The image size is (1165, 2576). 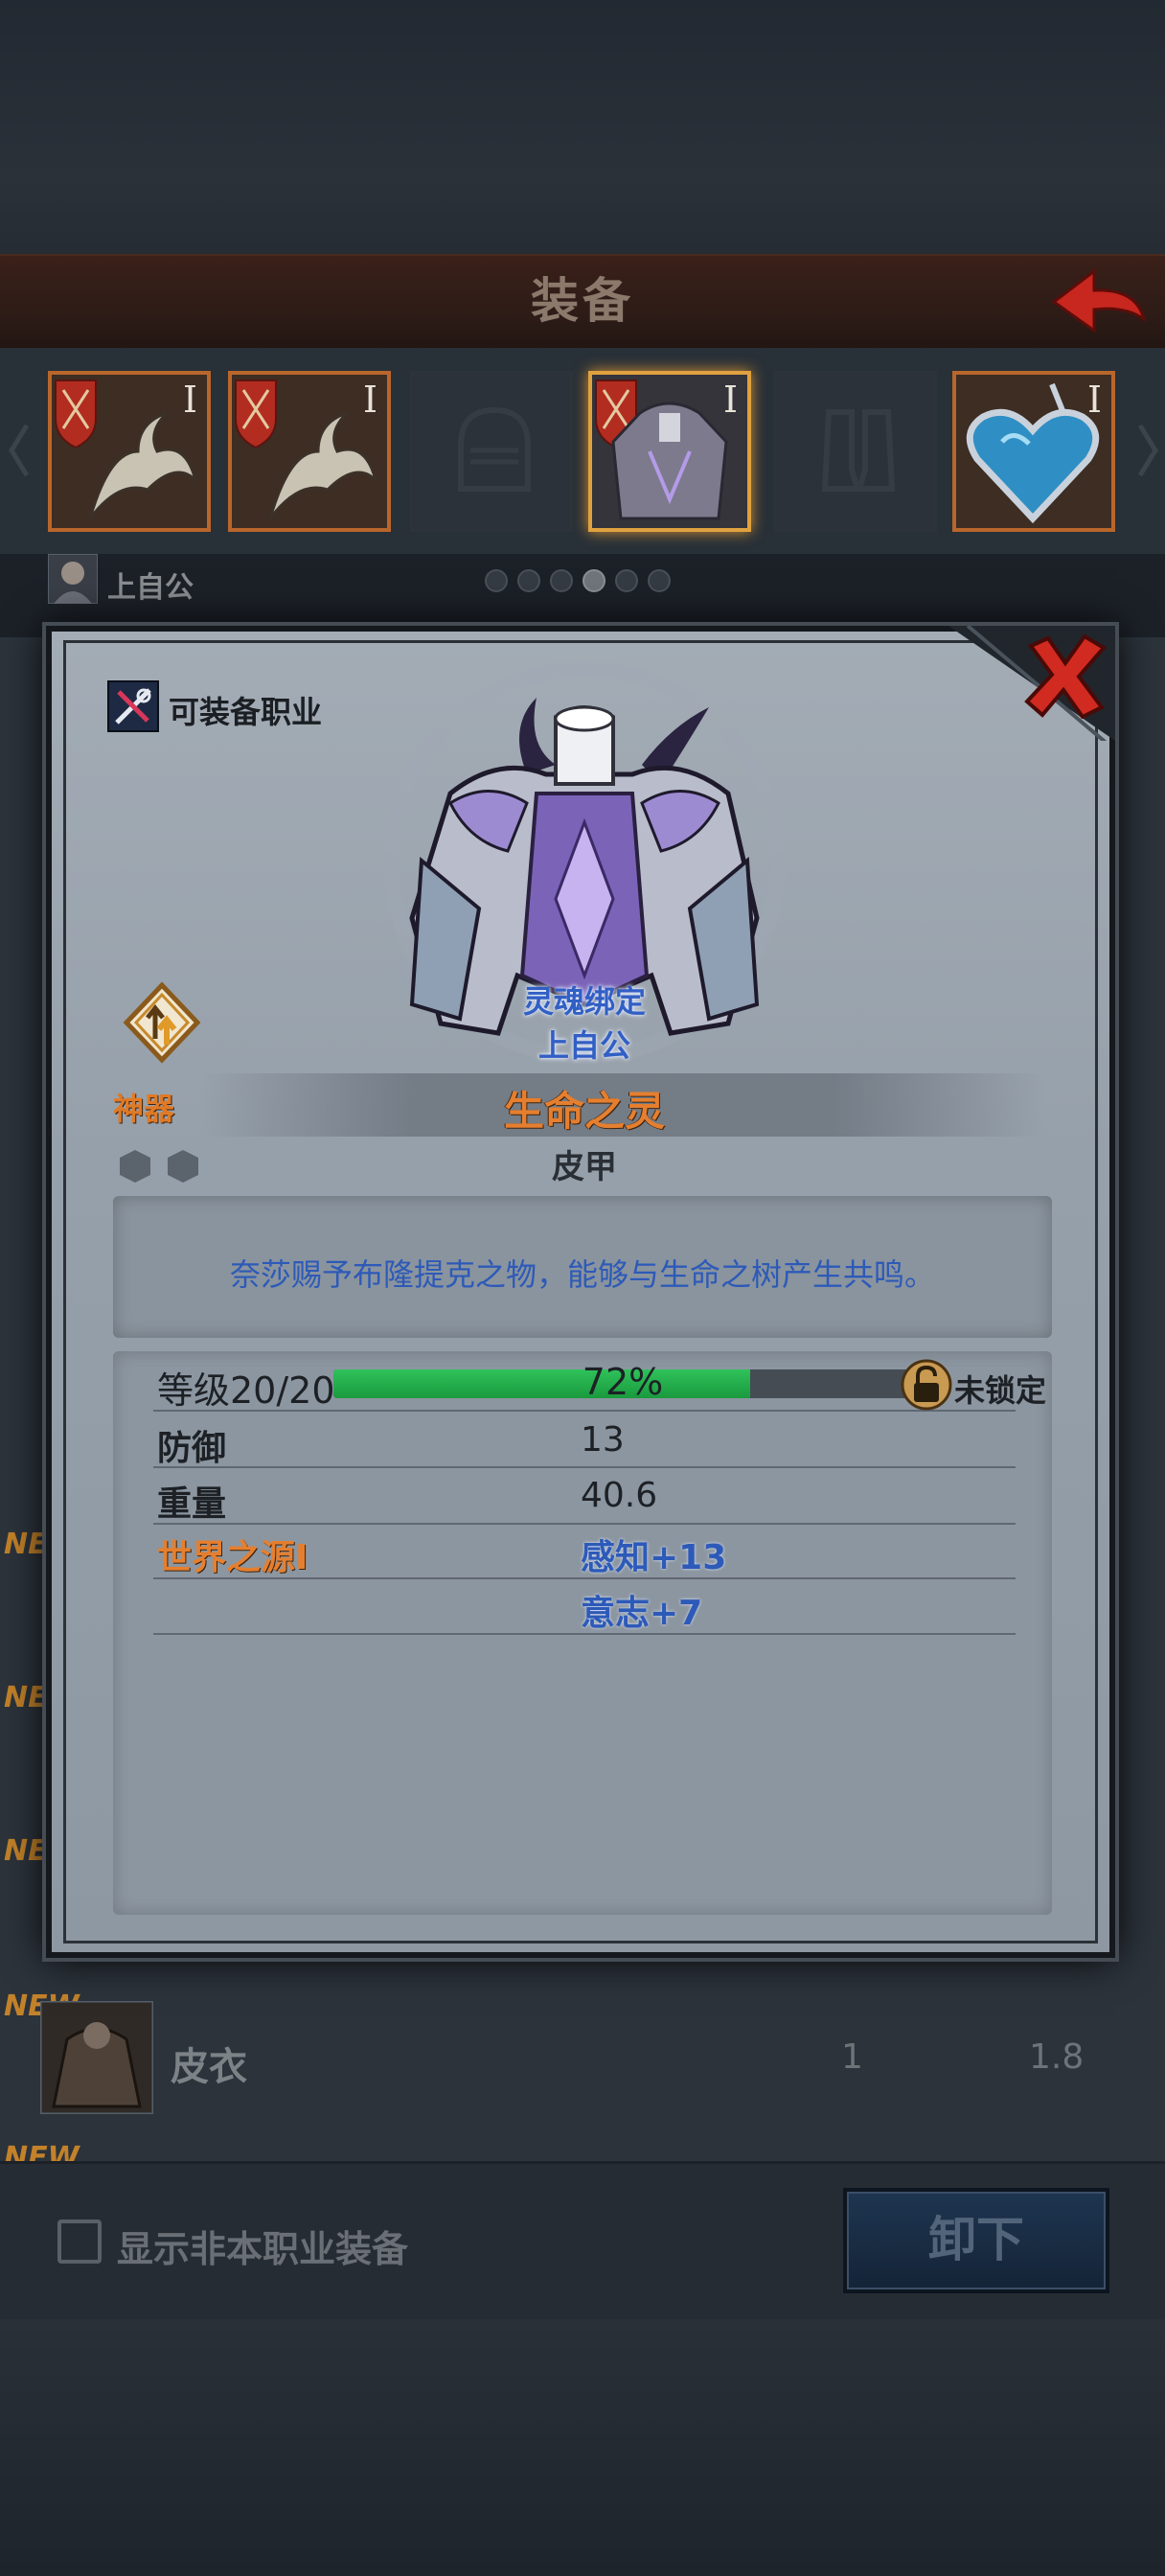 I want to click on slot-left-arrow-icon, so click(x=19, y=450).